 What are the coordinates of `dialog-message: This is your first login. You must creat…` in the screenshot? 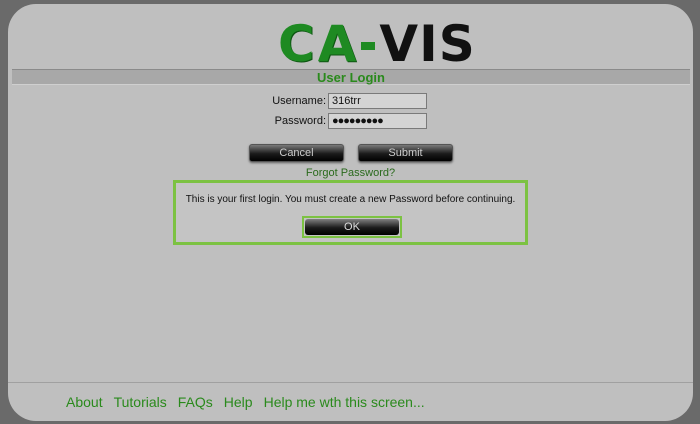 It's located at (350, 199).